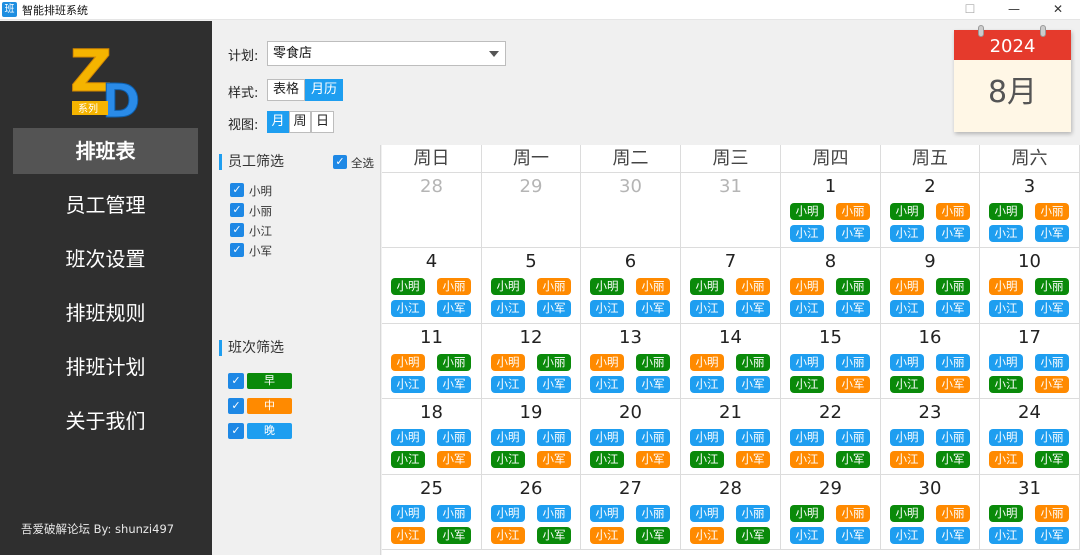 This screenshot has width=1080, height=555. What do you see at coordinates (930, 512) in the screenshot?
I see `calendar-day-cell: 30 小明 小丽 小江 小军` at bounding box center [930, 512].